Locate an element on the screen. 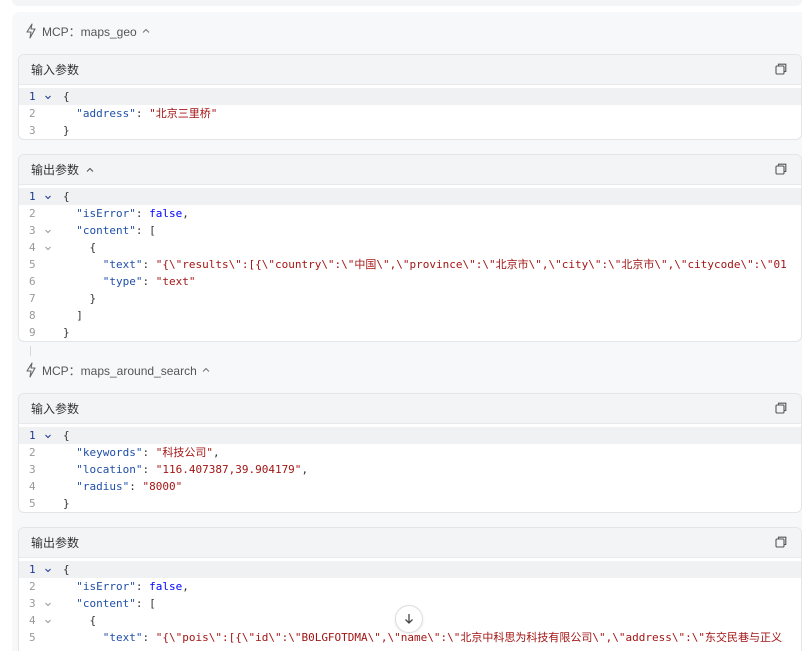  mcp-tool-header-maps-around-search: MCP：maps_around_search is located at coordinates (117, 370).